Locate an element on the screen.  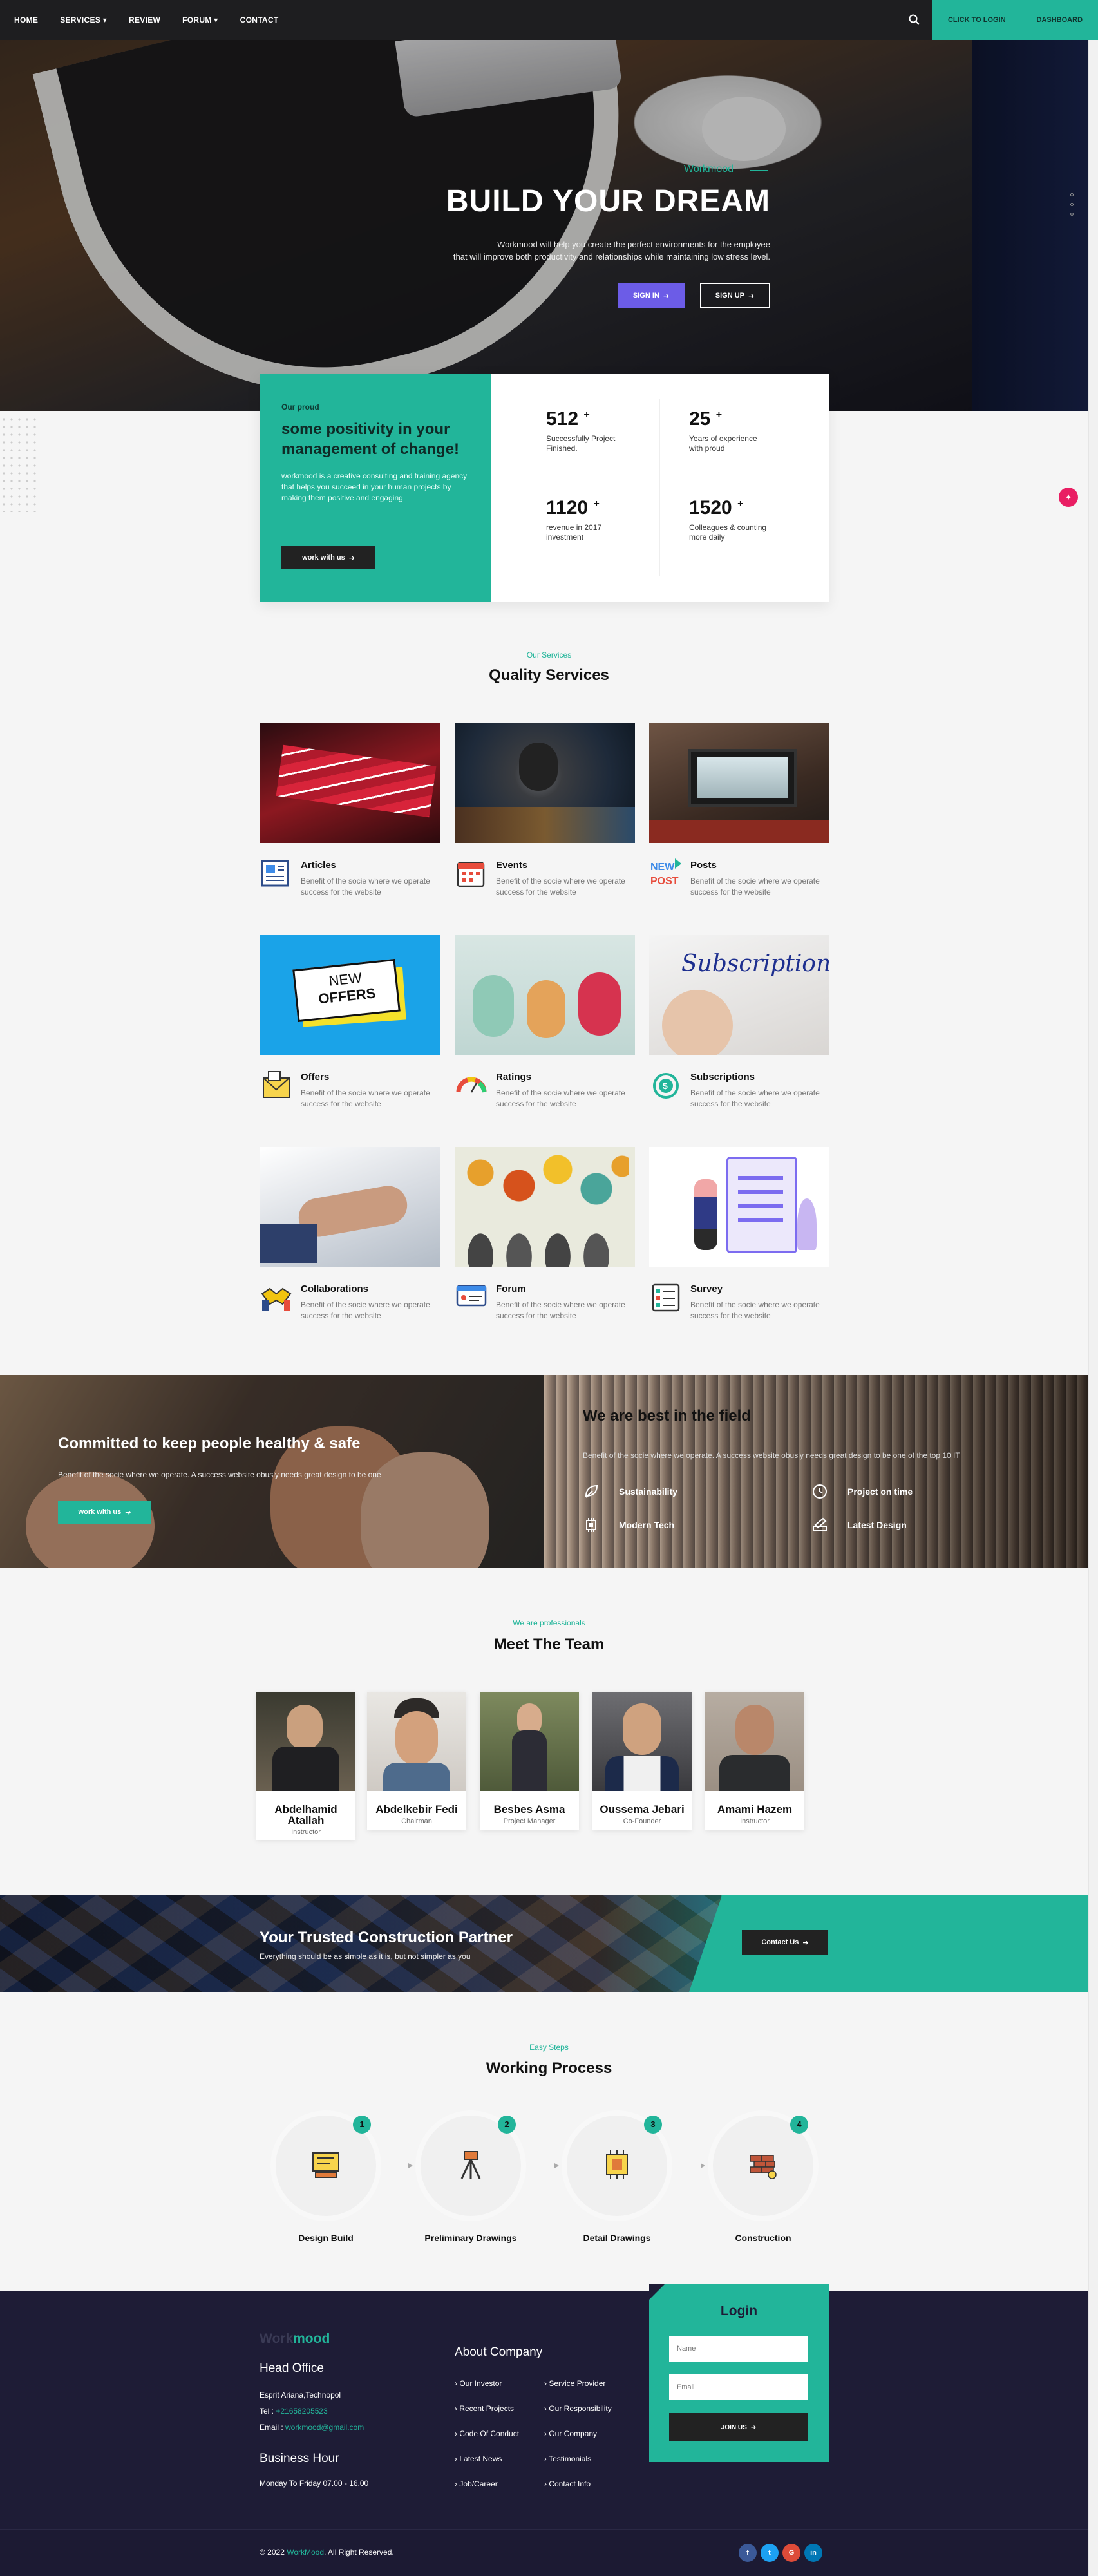
process-step: 3 Detail Drawings is located at coordinates (617, 2179).